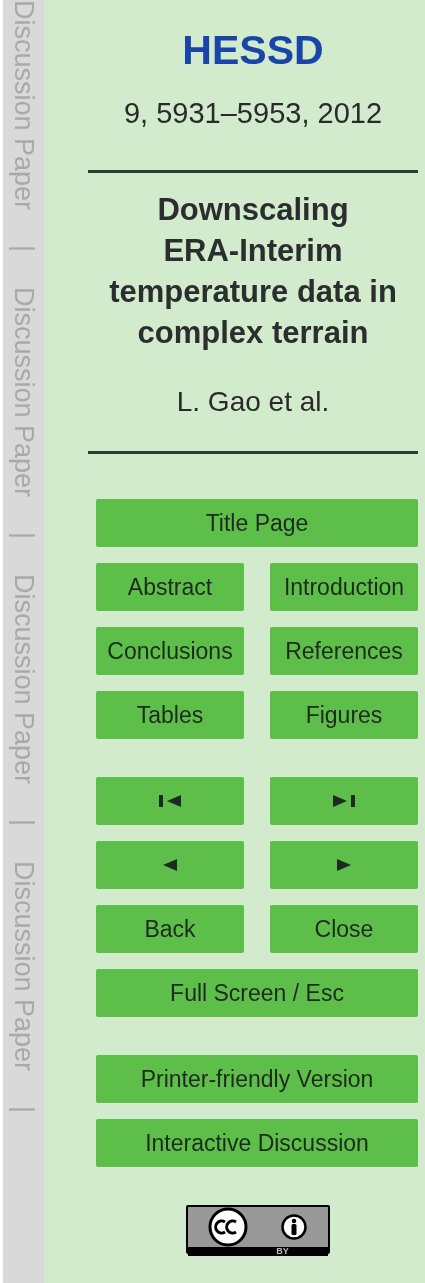 This screenshot has height=1283, width=425. I want to click on skip-forward-icon, so click(344, 801).